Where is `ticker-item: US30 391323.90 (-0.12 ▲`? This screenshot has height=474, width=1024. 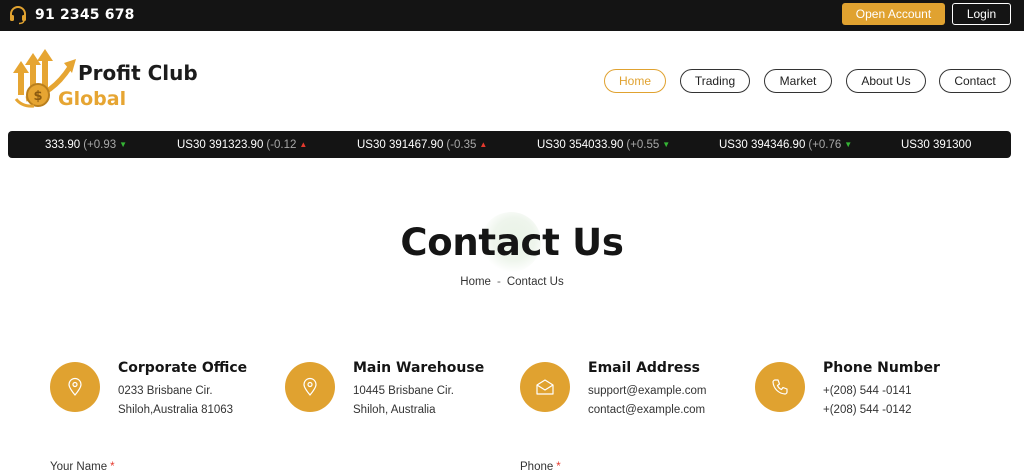
ticker-item: US30 391323.90 (-0.12 ▲ is located at coordinates (242, 144).